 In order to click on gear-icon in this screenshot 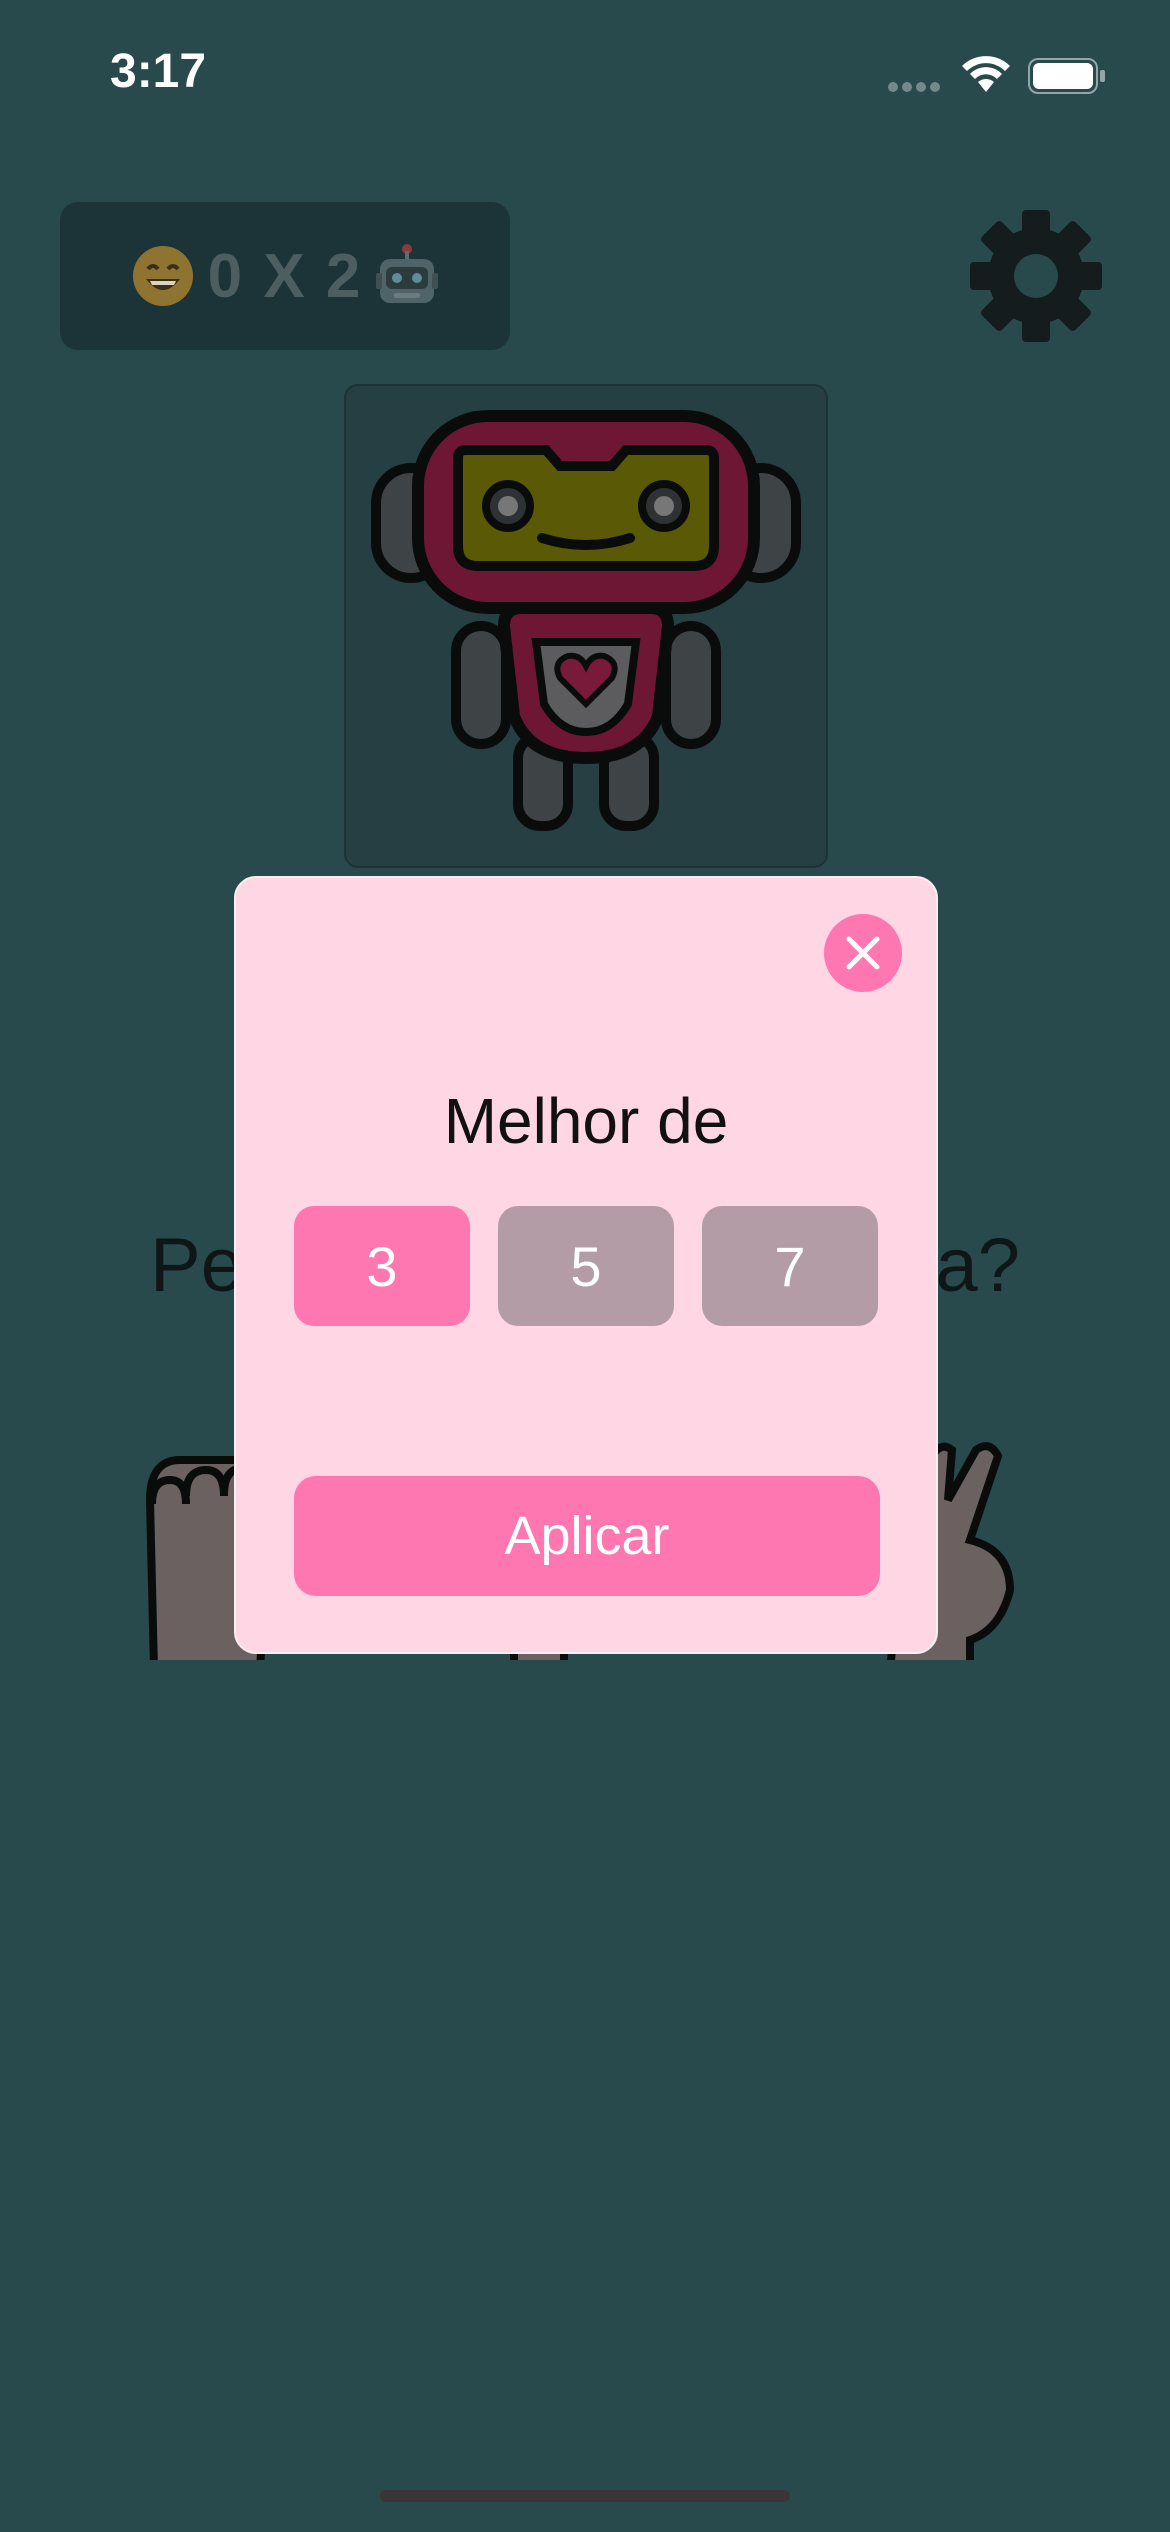, I will do `click(1036, 276)`.